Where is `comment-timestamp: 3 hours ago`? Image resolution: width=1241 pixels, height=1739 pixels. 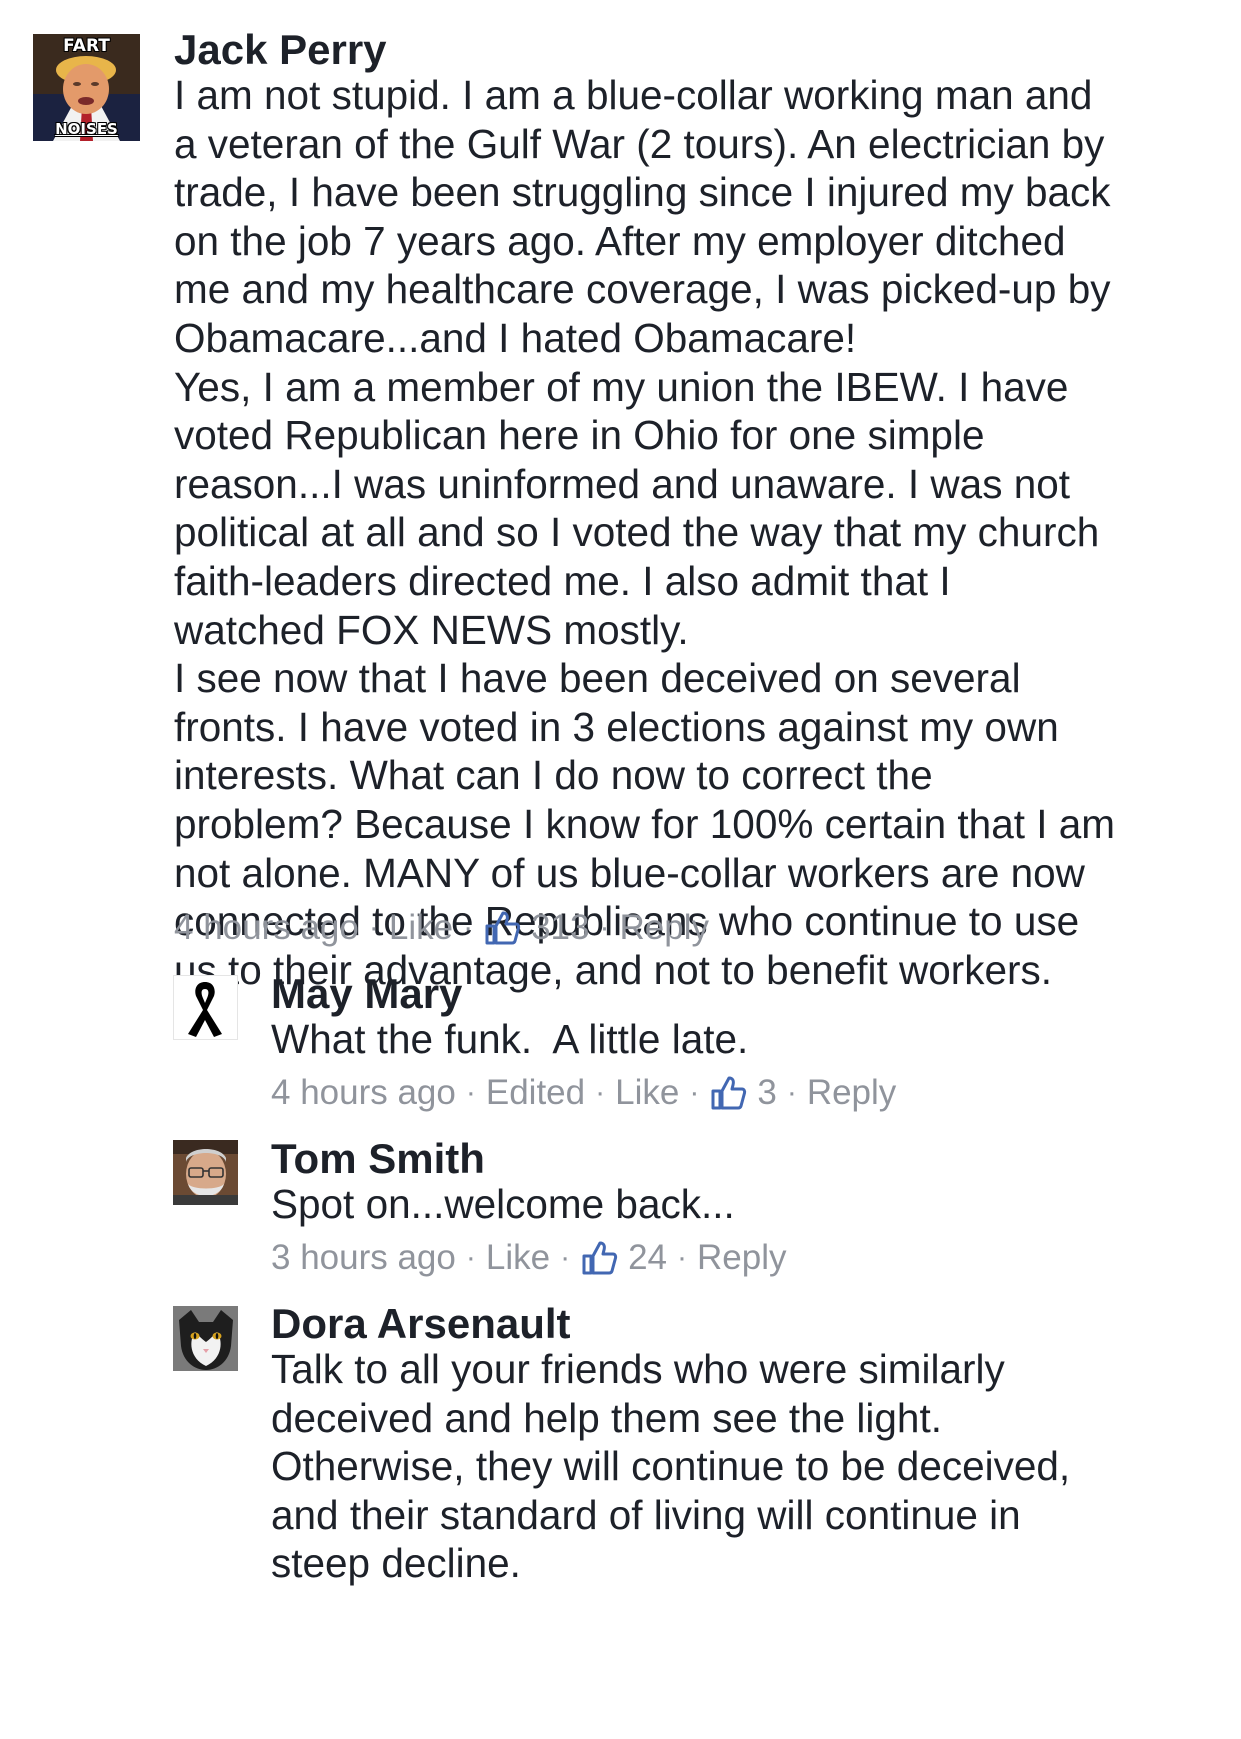 comment-timestamp: 3 hours ago is located at coordinates (363, 1258).